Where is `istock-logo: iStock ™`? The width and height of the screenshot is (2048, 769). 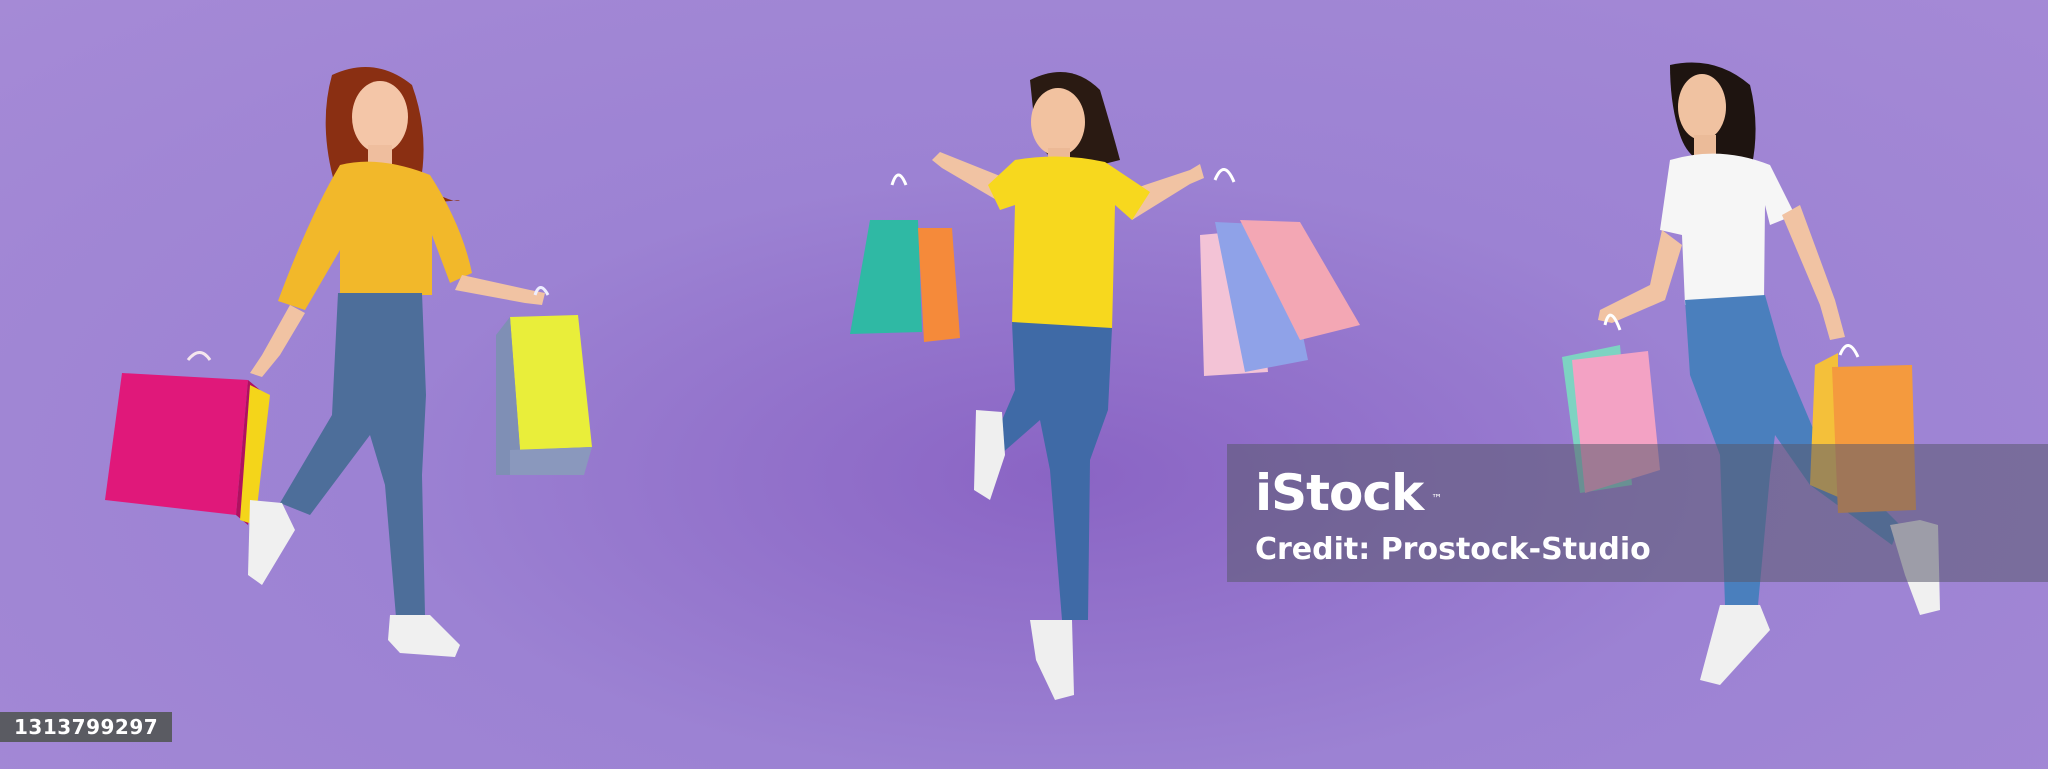
istock-logo: iStock ™ is located at coordinates (1348, 493).